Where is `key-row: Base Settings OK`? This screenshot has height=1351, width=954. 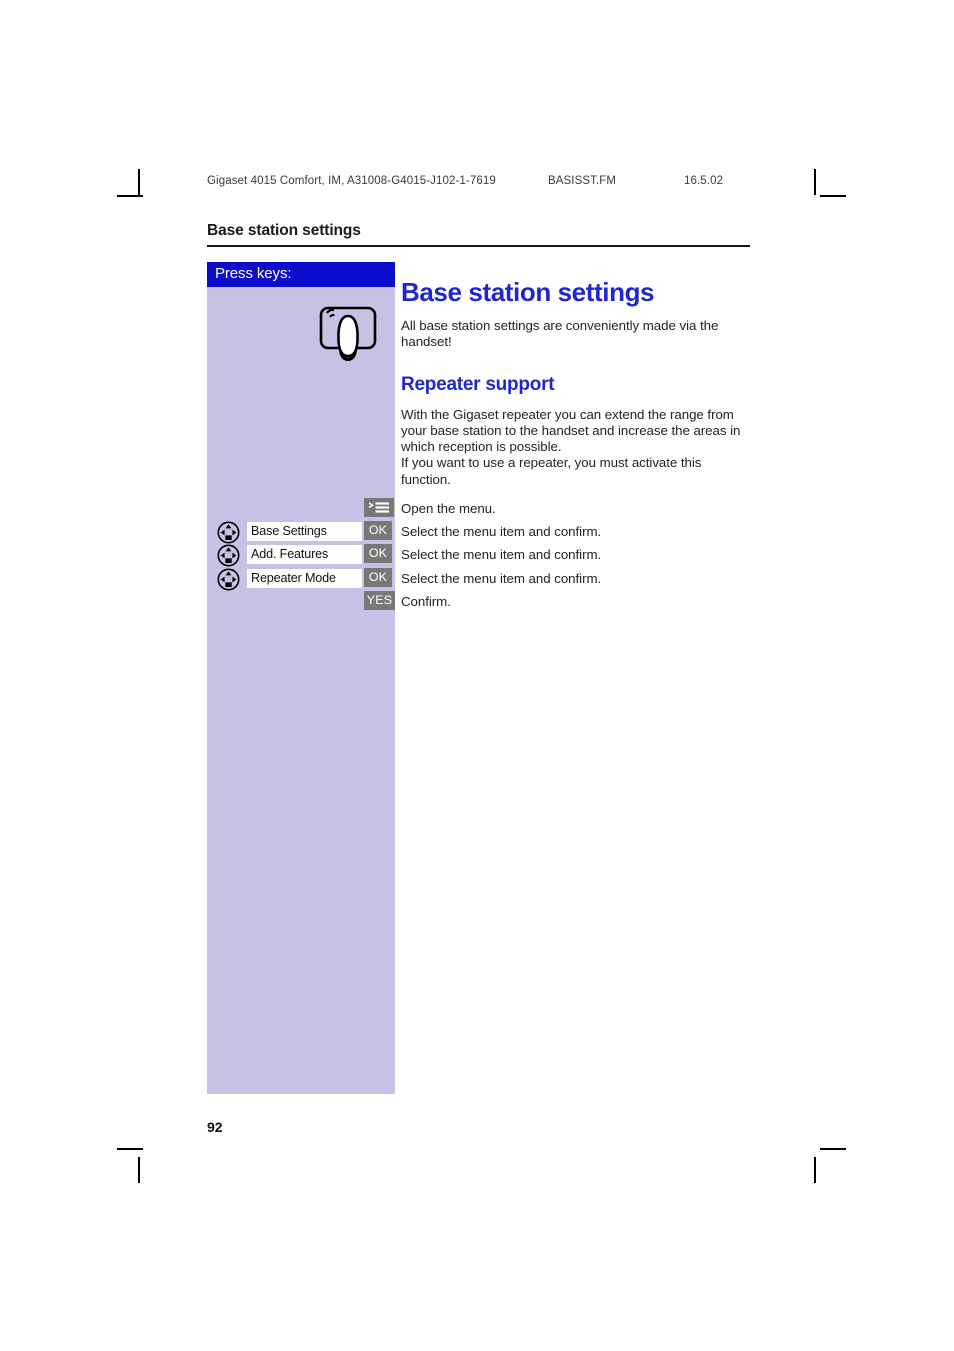
key-row: Base Settings OK is located at coordinates (301, 532).